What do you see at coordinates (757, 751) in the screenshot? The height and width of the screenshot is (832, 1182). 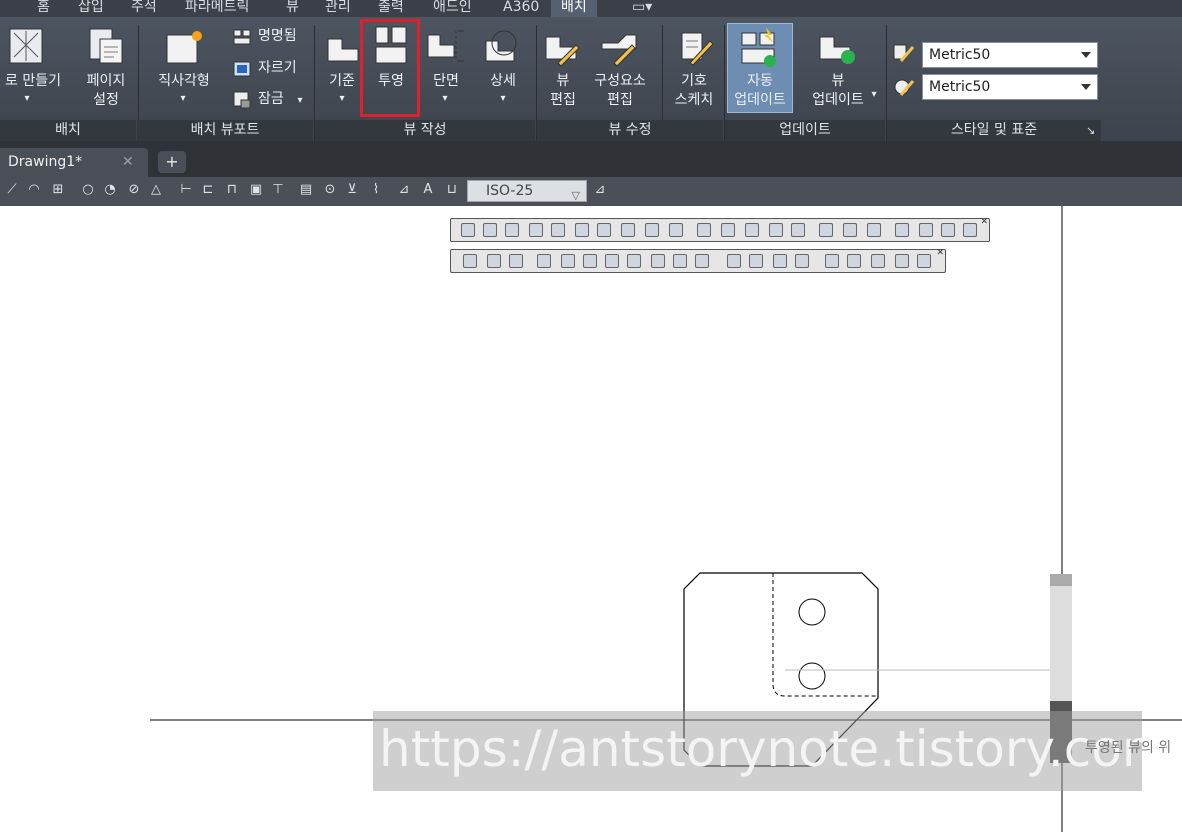 I see `watermark: https://antstorynote.tistory.com` at bounding box center [757, 751].